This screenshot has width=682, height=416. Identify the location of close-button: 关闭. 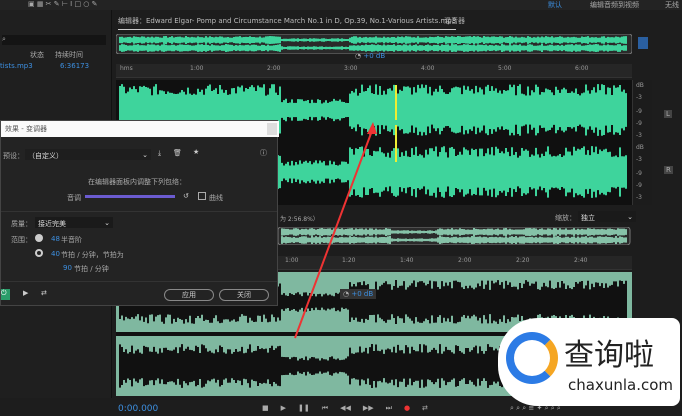
(244, 295).